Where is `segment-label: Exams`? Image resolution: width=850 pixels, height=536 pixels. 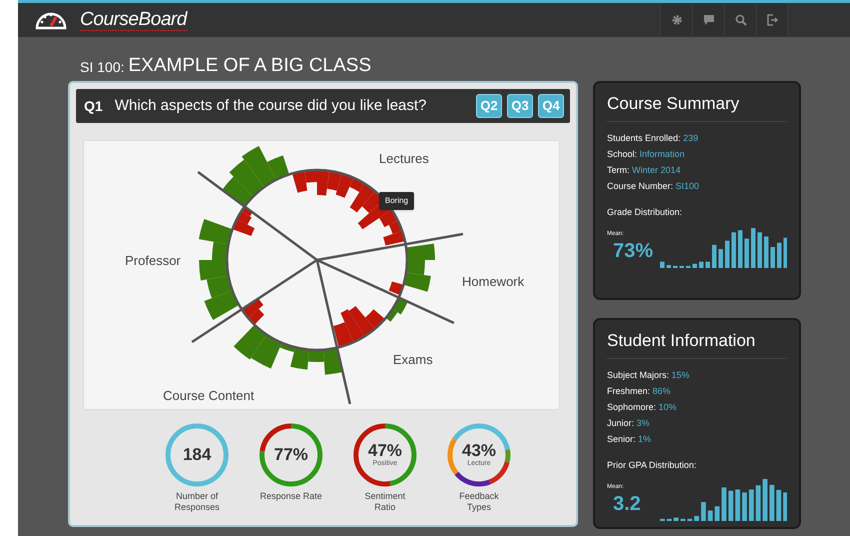
segment-label: Exams is located at coordinates (413, 360).